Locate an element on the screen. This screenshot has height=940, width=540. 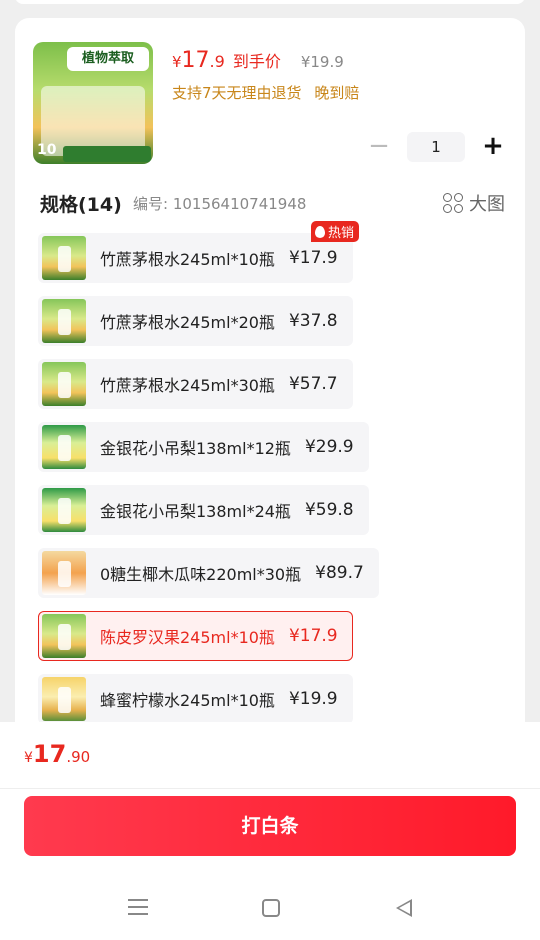
spec-code: 编号: 10156410741948 is located at coordinates (220, 204).